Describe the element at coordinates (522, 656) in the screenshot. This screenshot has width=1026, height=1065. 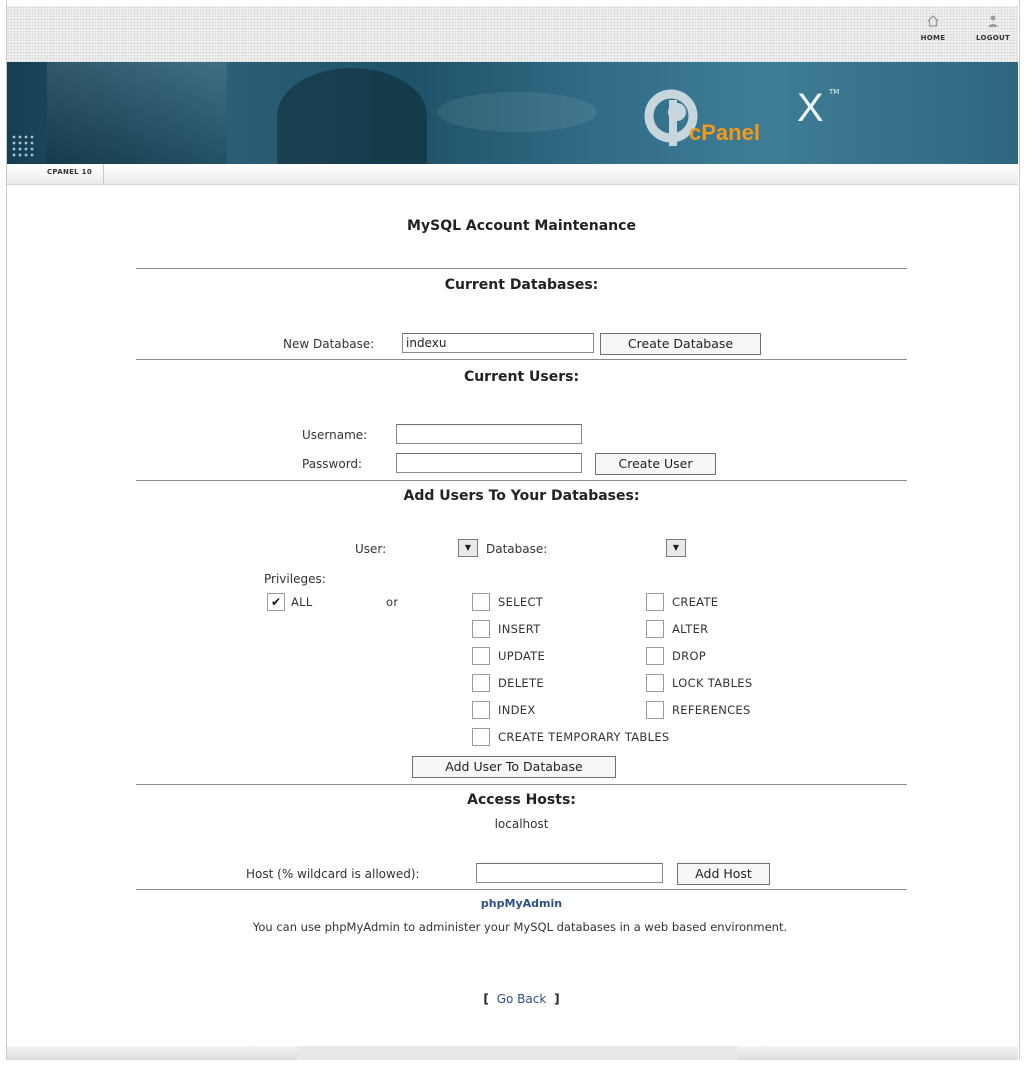
I see `privilege-update-label: UPDATE` at that location.